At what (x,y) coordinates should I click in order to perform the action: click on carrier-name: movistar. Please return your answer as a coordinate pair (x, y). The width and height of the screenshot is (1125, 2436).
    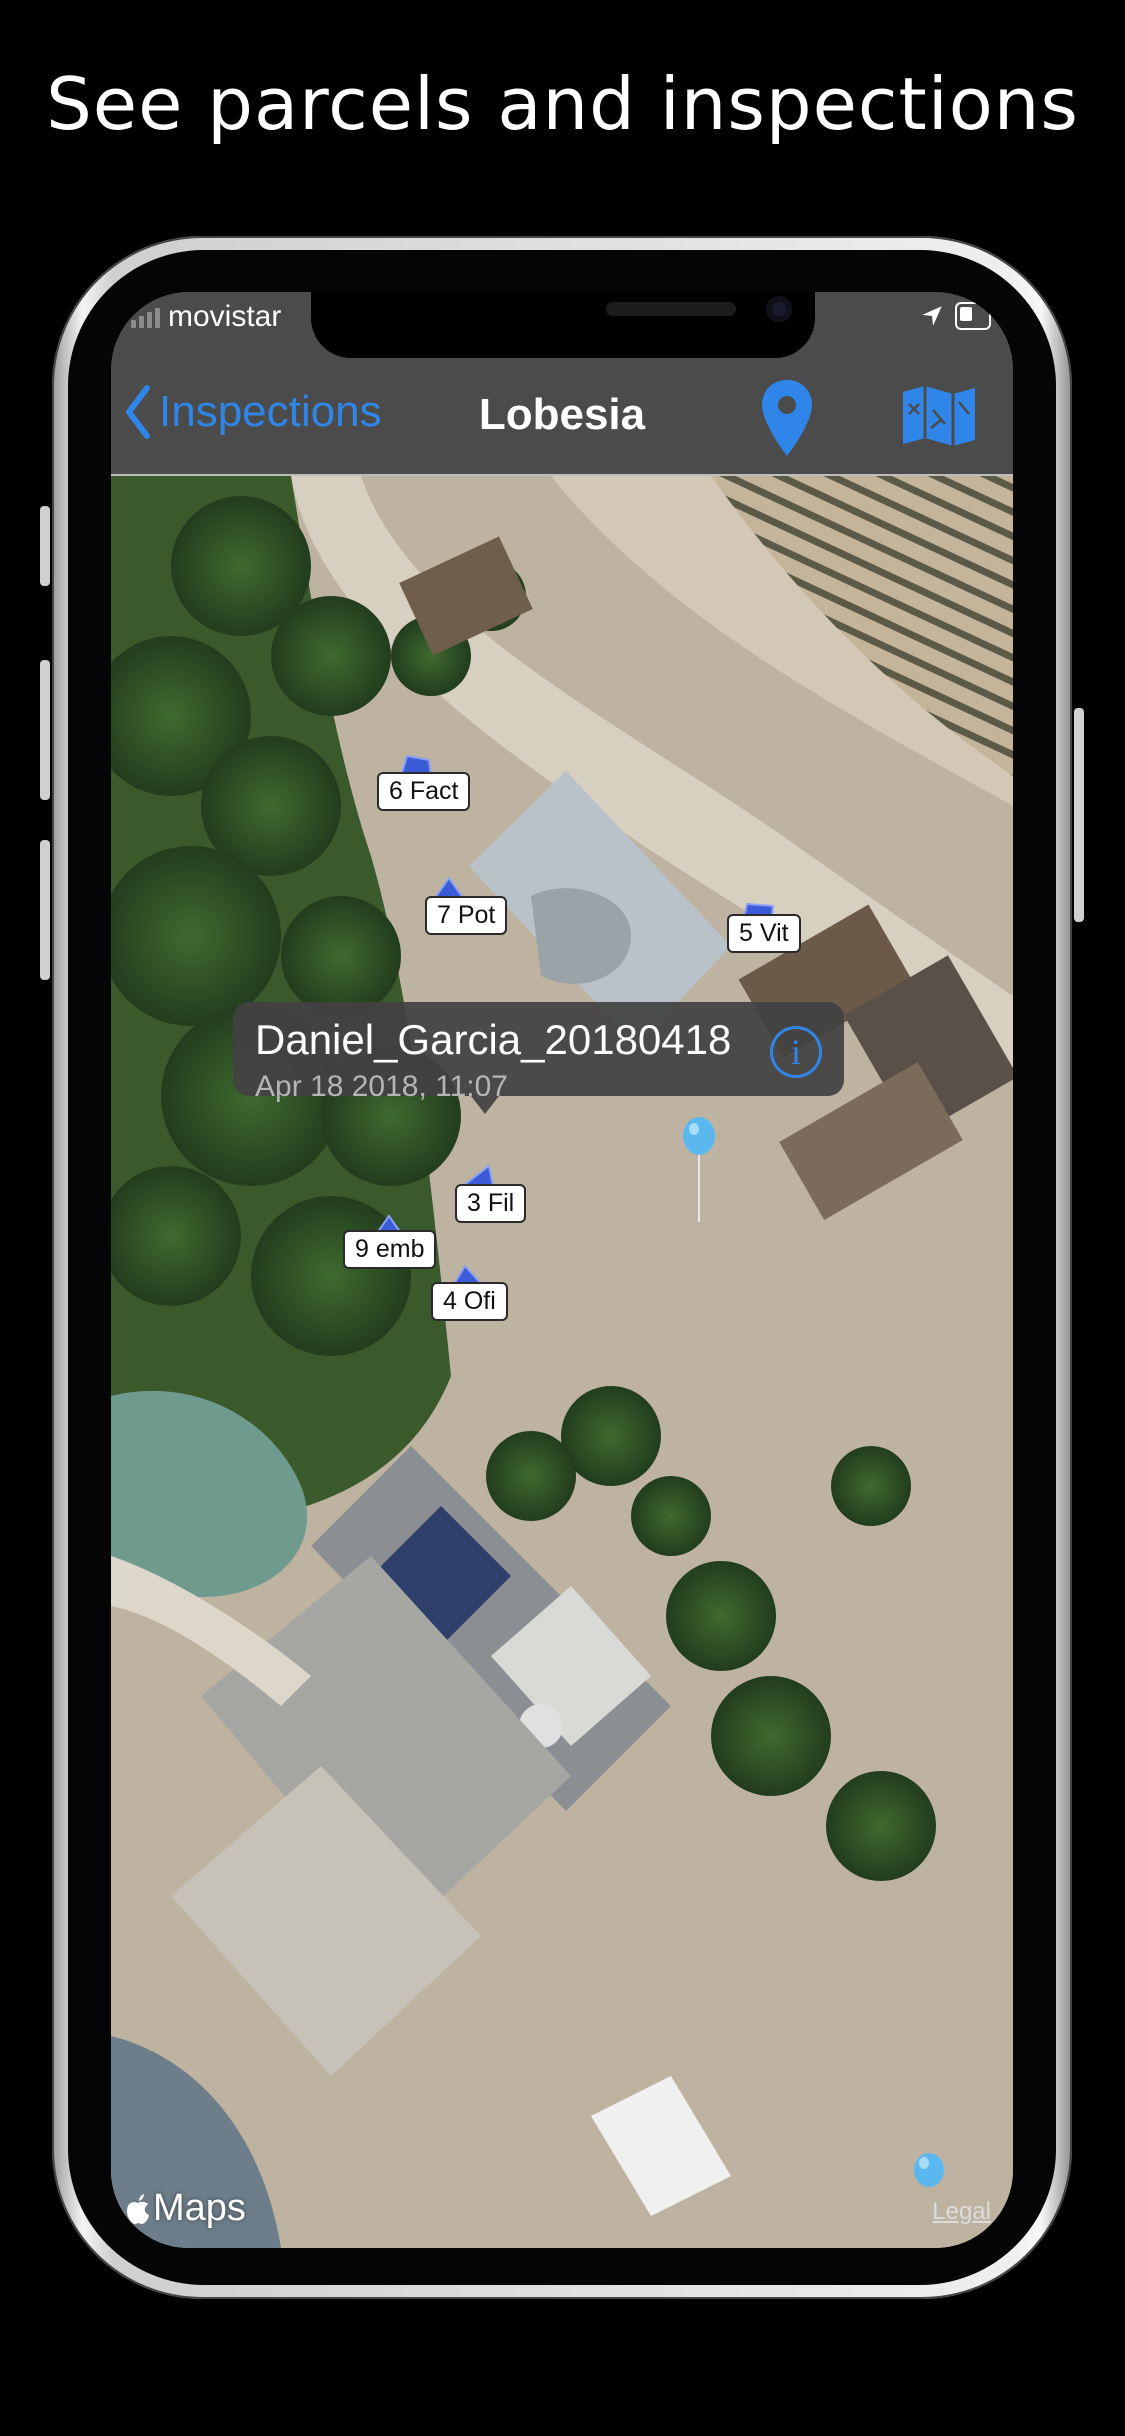
    Looking at the image, I should click on (225, 316).